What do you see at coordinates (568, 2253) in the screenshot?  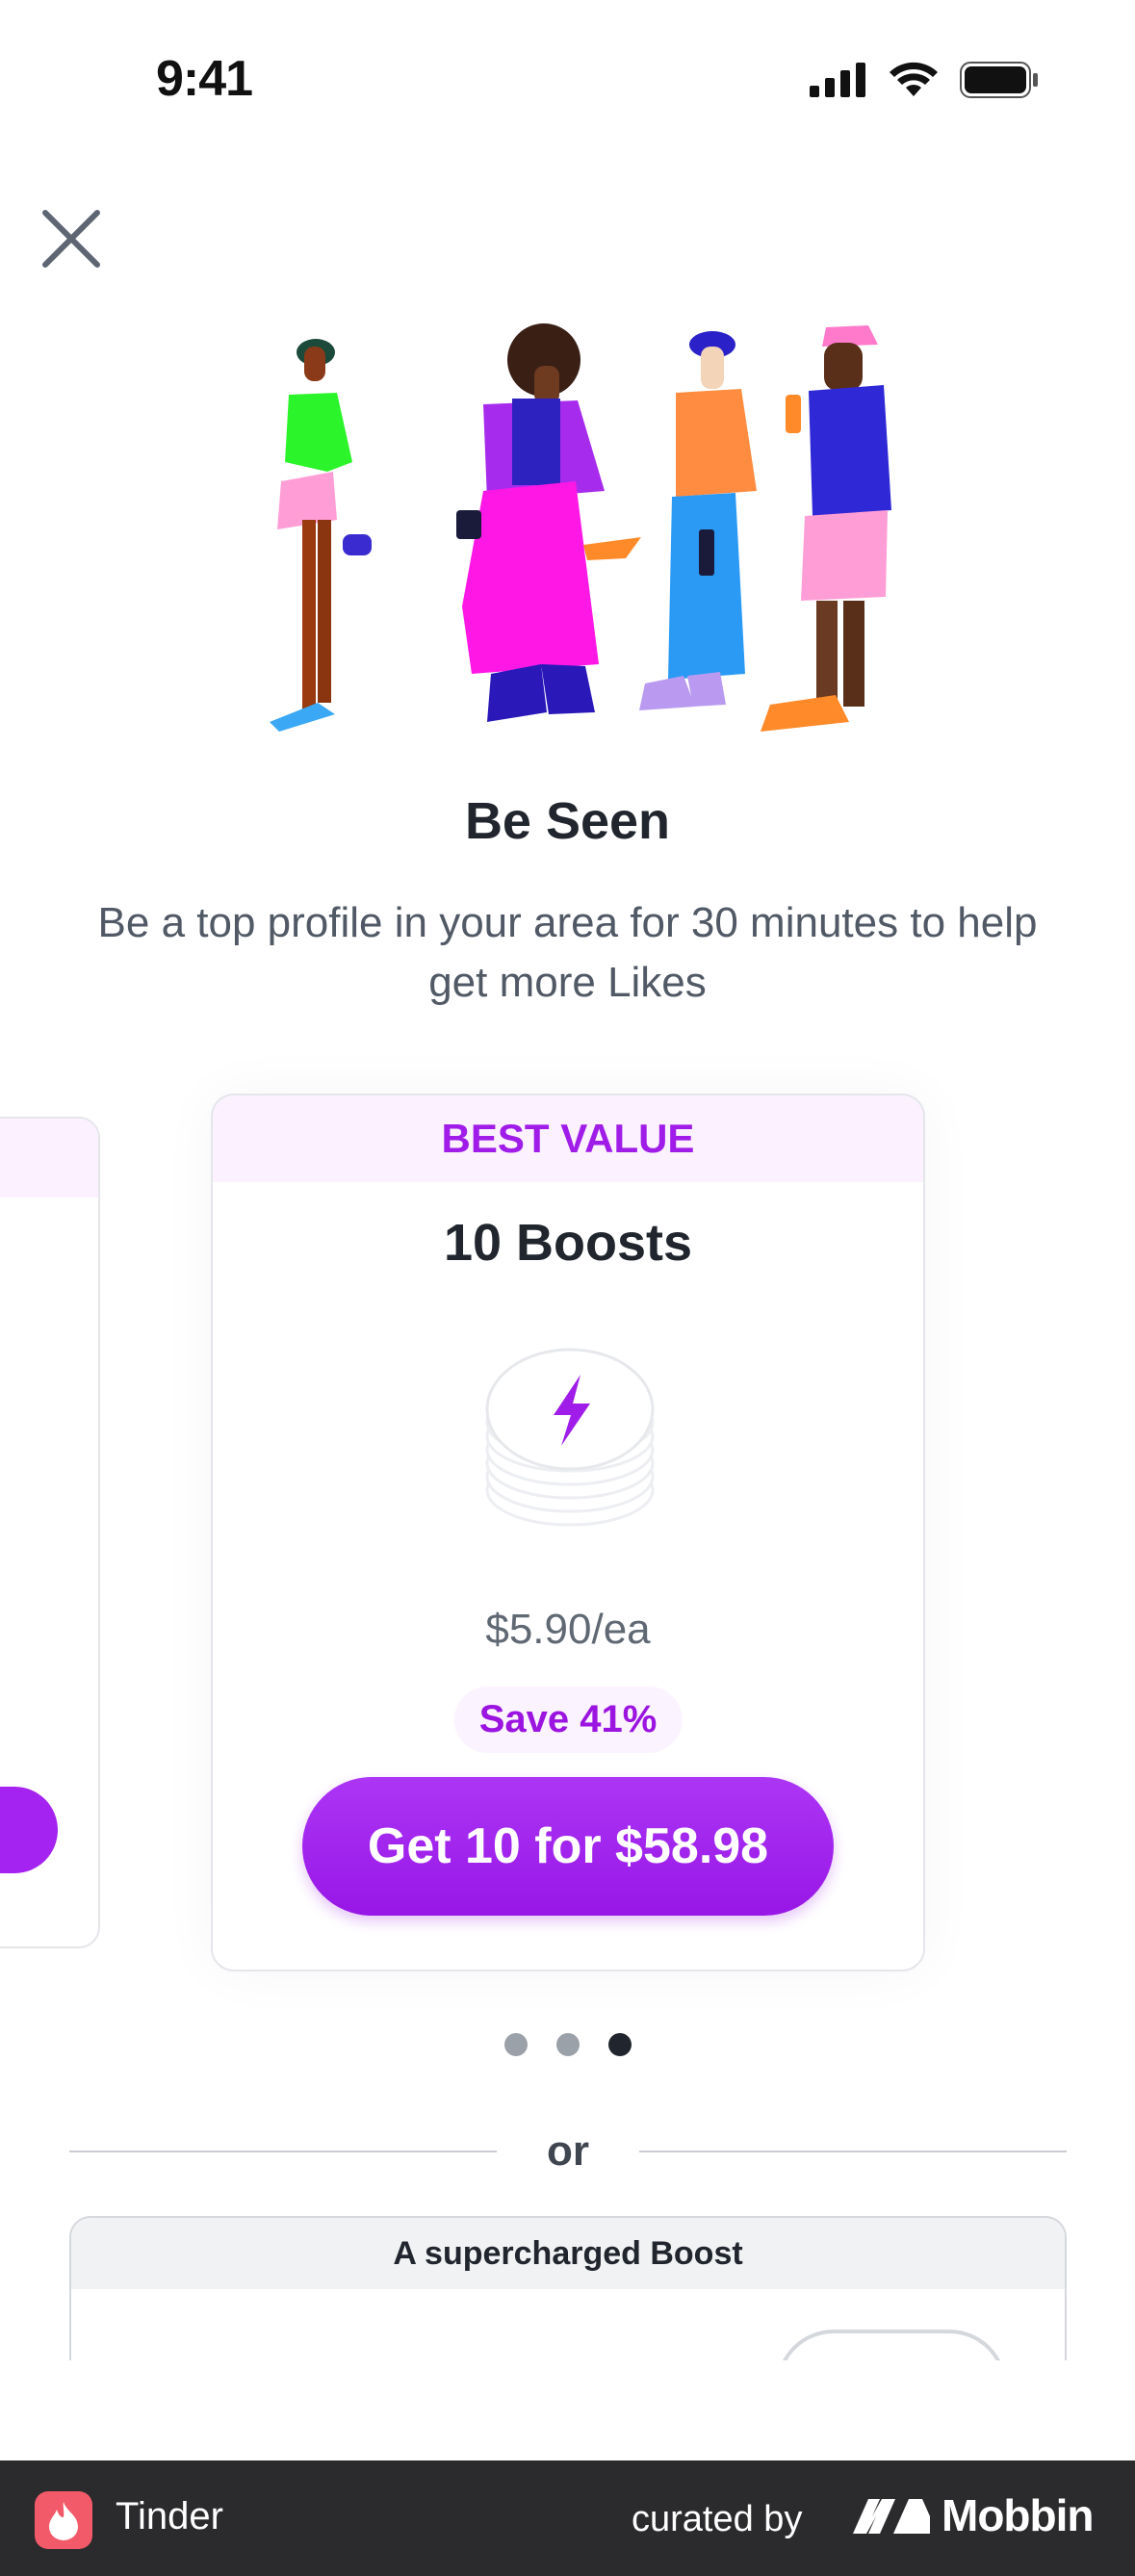 I see `super-boost-header: A supercharged Boost` at bounding box center [568, 2253].